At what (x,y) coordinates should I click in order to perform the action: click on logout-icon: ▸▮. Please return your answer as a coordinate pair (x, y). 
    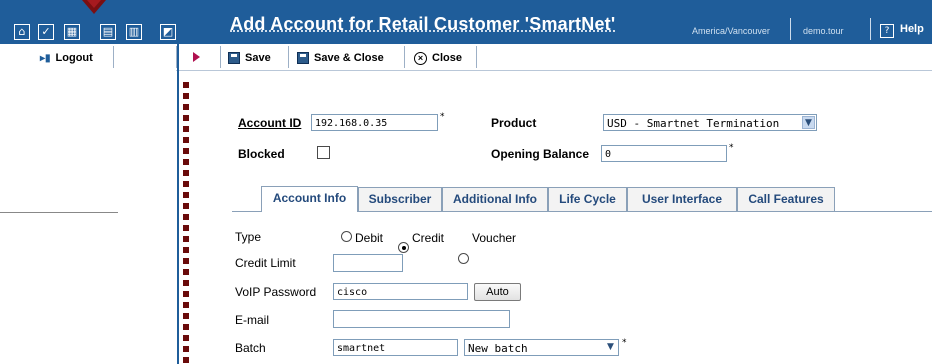
    Looking at the image, I should click on (45, 58).